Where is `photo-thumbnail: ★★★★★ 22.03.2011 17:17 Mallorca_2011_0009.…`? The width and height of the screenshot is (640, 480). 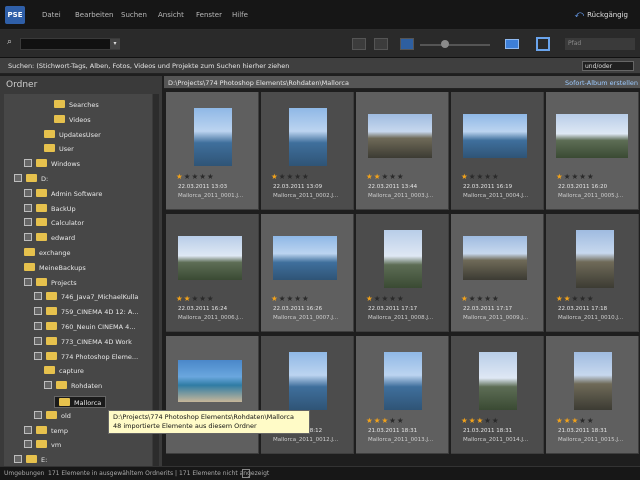 photo-thumbnail: ★★★★★ 22.03.2011 17:17 Mallorca_2011_0009.… is located at coordinates (497, 273).